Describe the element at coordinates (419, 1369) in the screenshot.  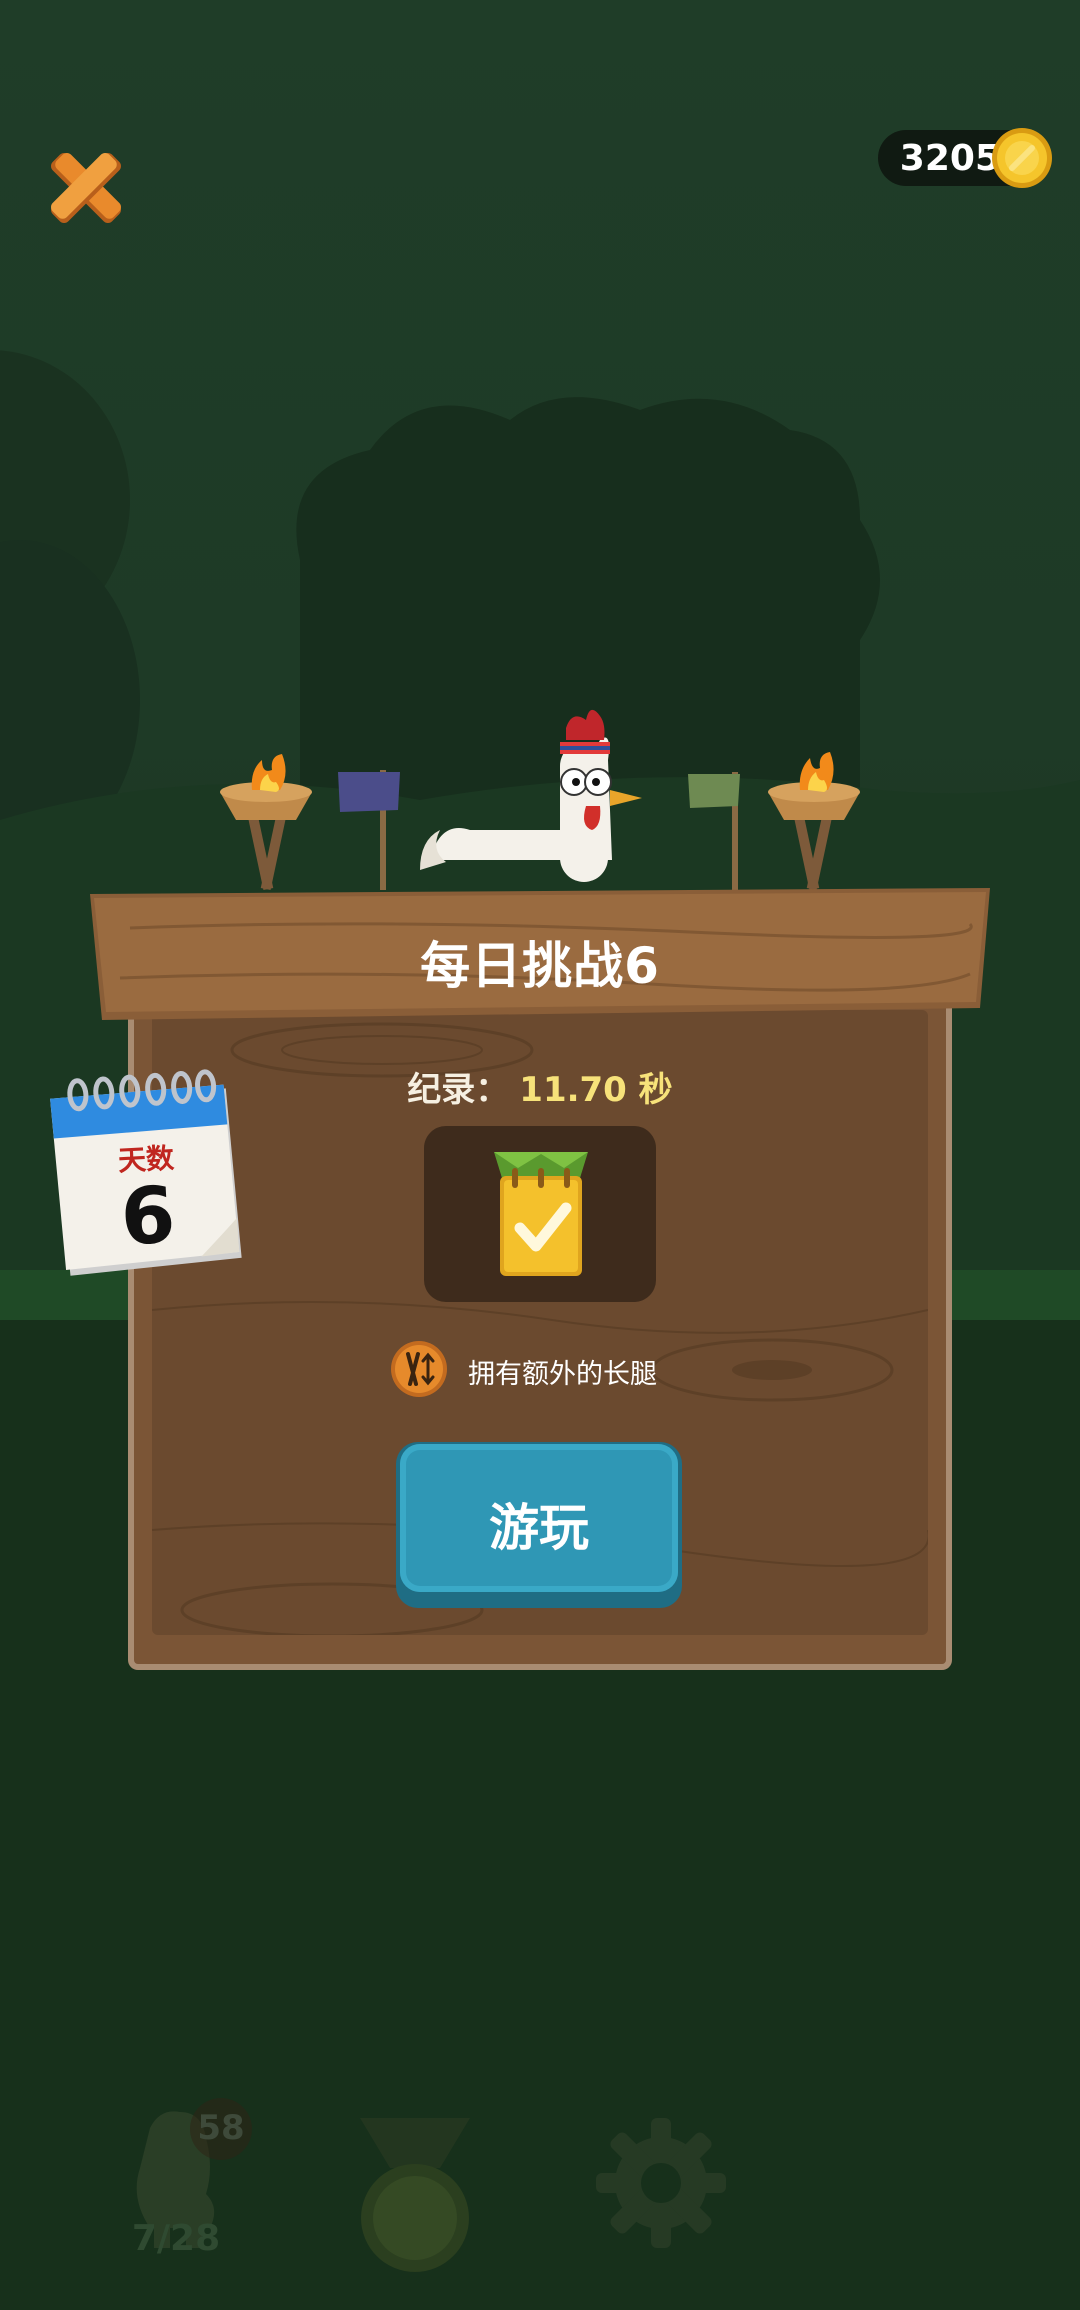
I see `long-legs-icon` at that location.